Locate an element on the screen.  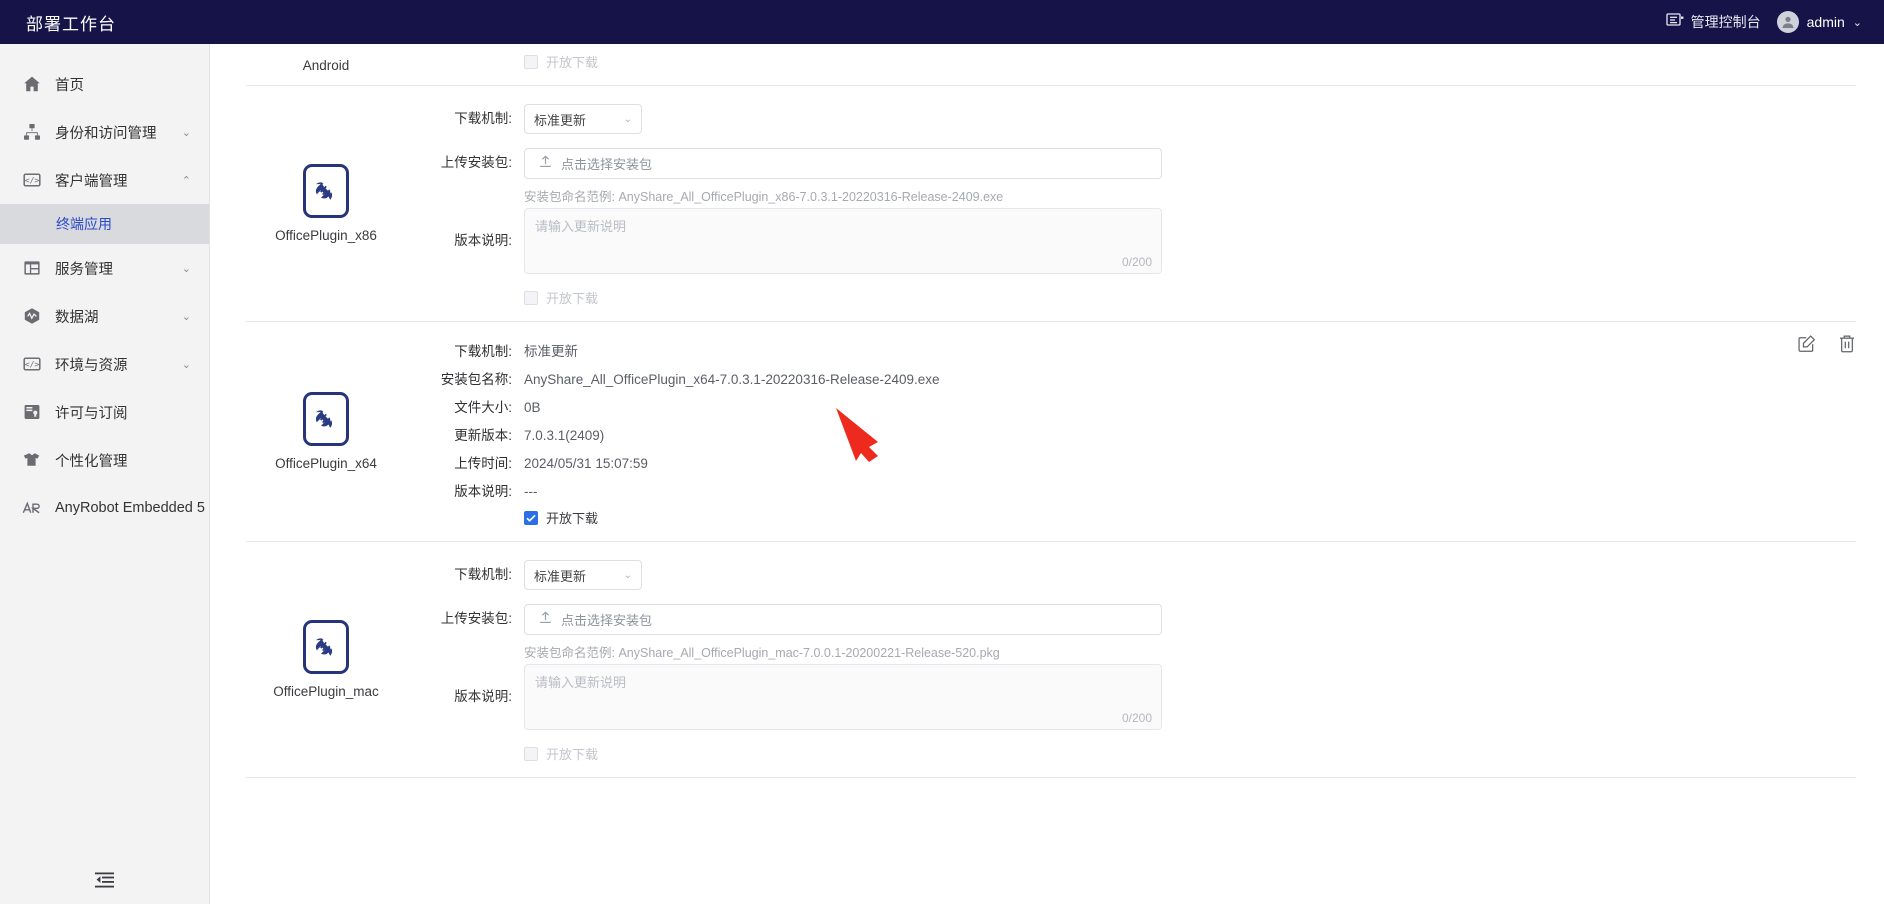
layout-icon is located at coordinates (31, 268).